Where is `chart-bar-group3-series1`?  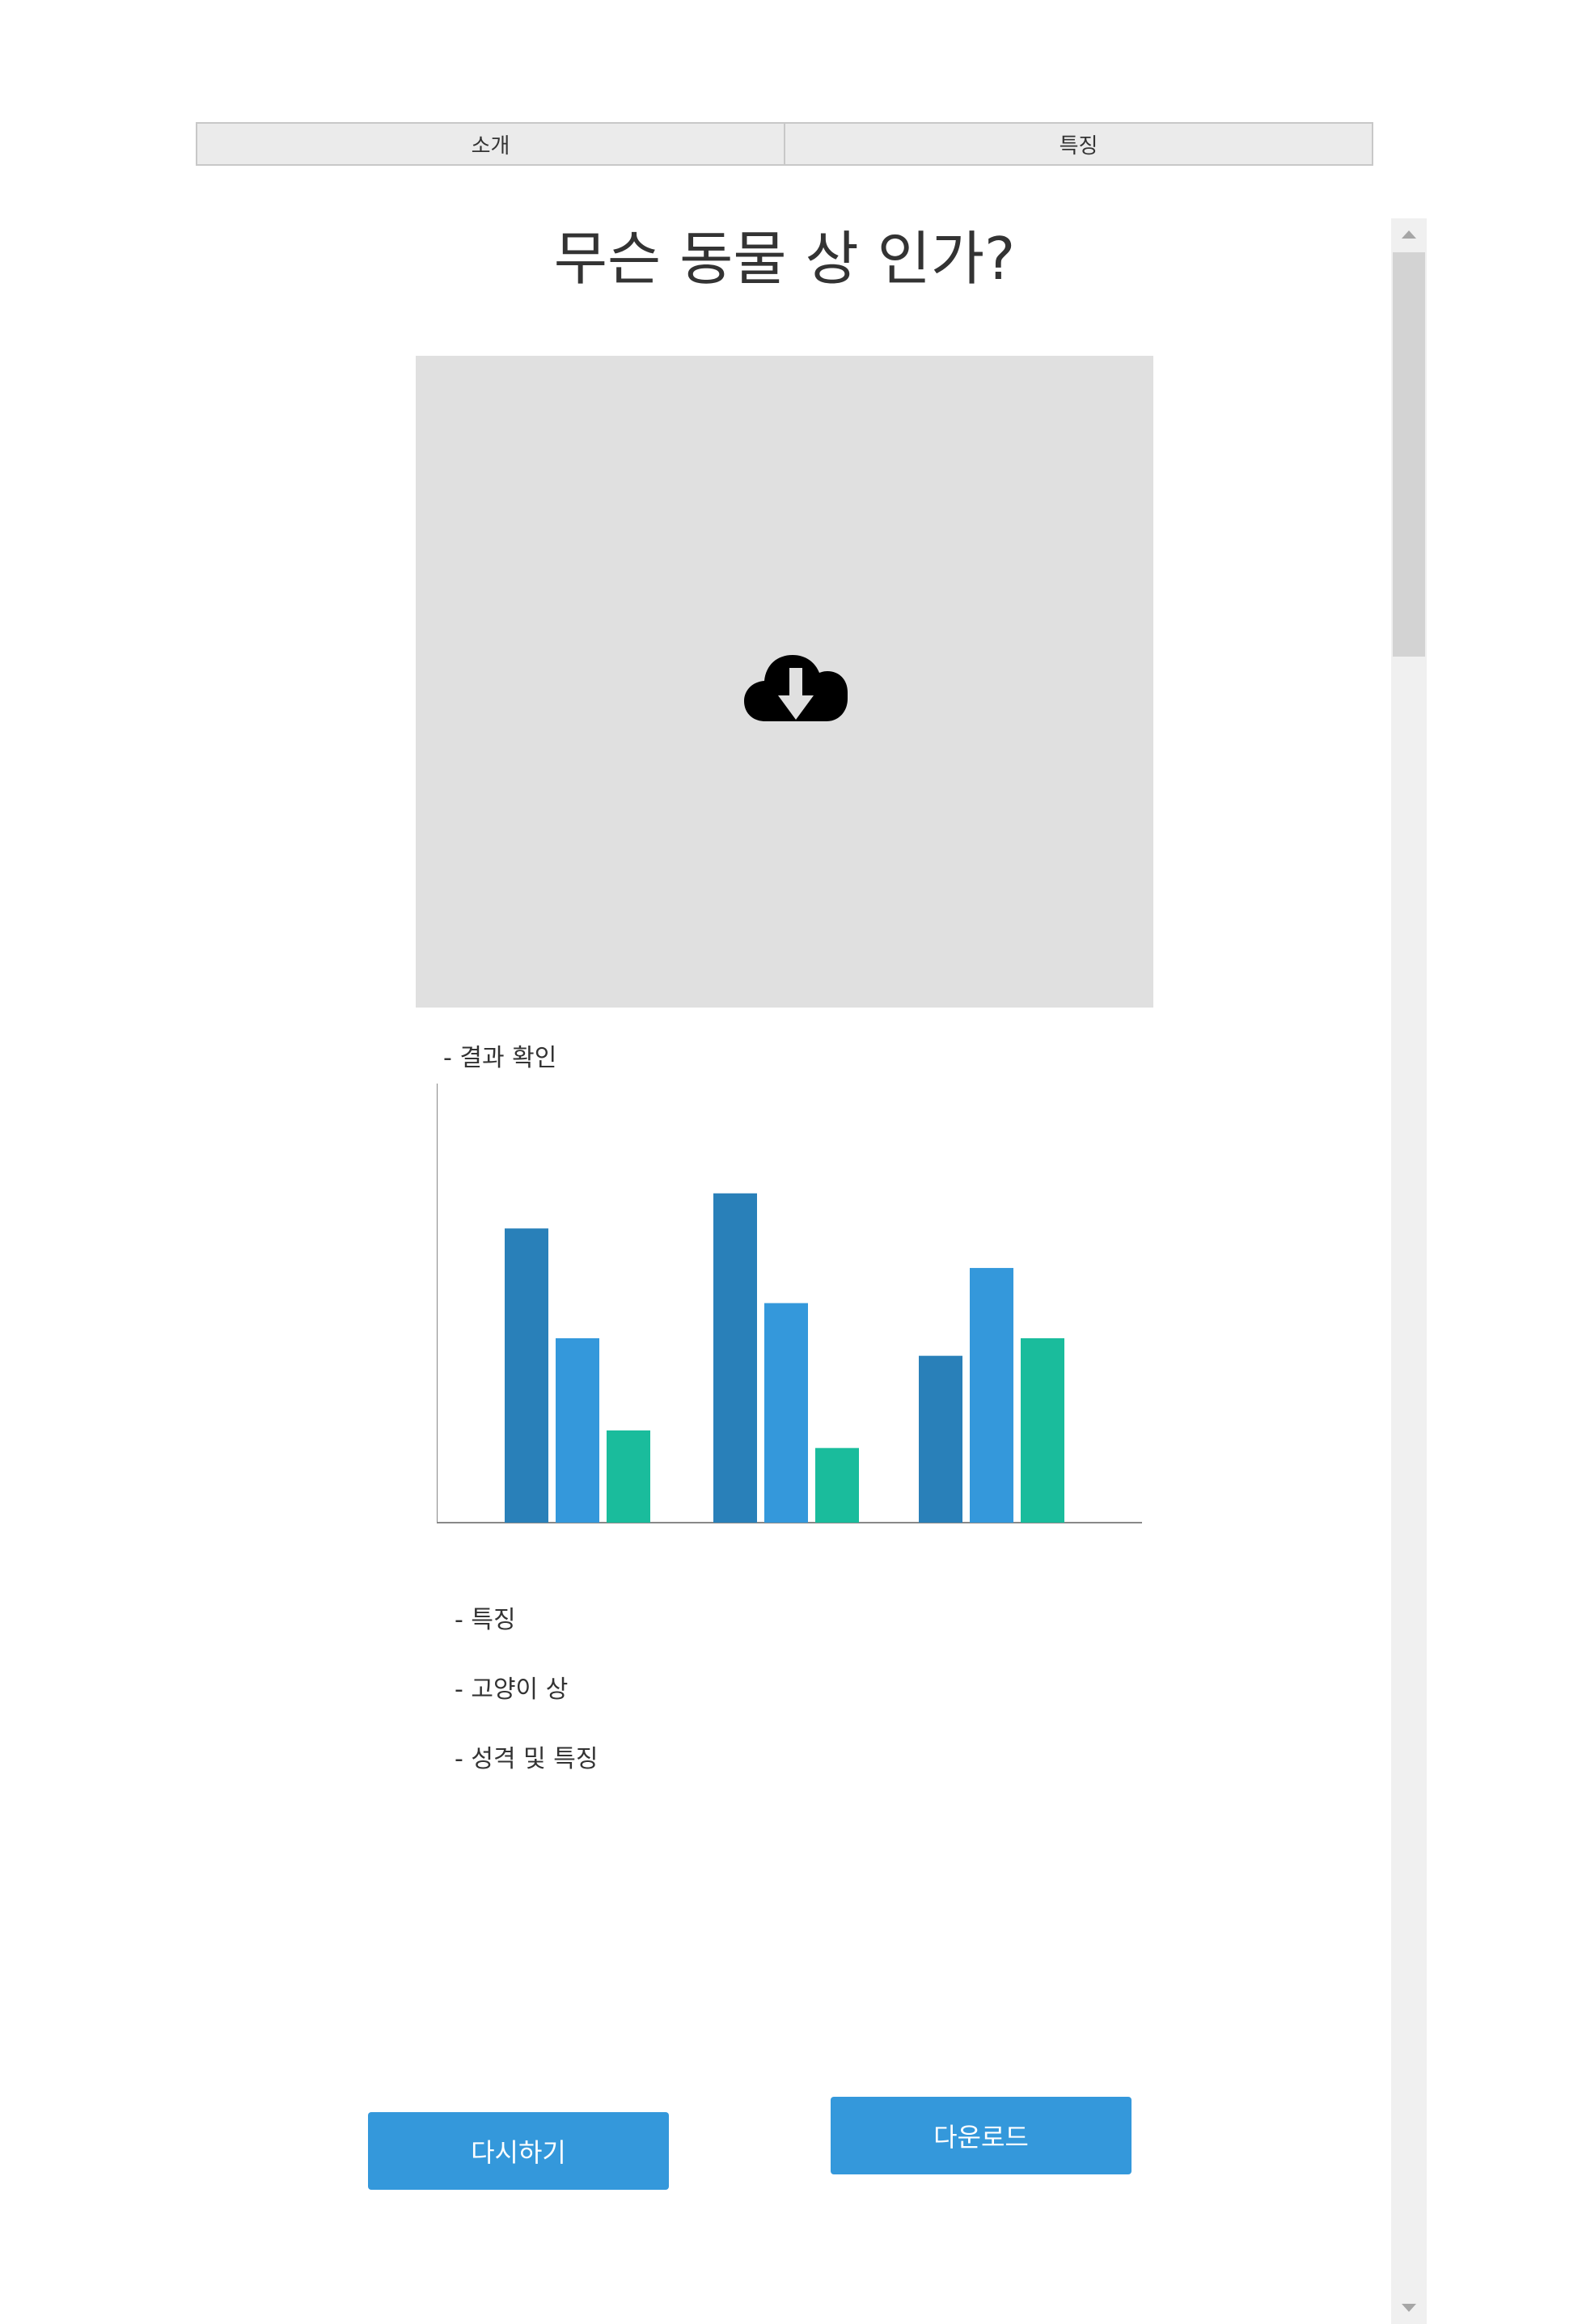 chart-bar-group3-series1 is located at coordinates (940, 1439).